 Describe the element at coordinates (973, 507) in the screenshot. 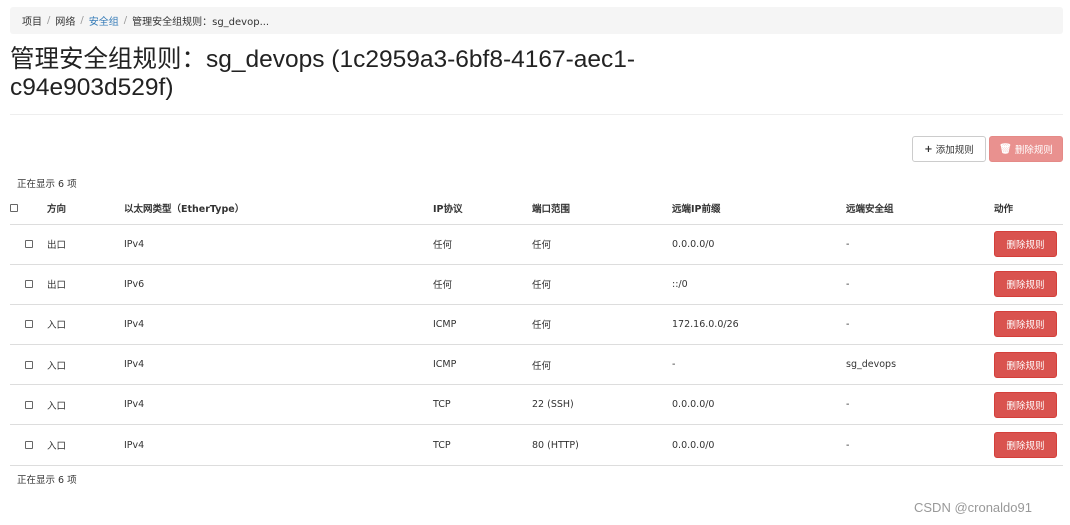

I see `watermark: CSDN @cronaldo91` at that location.